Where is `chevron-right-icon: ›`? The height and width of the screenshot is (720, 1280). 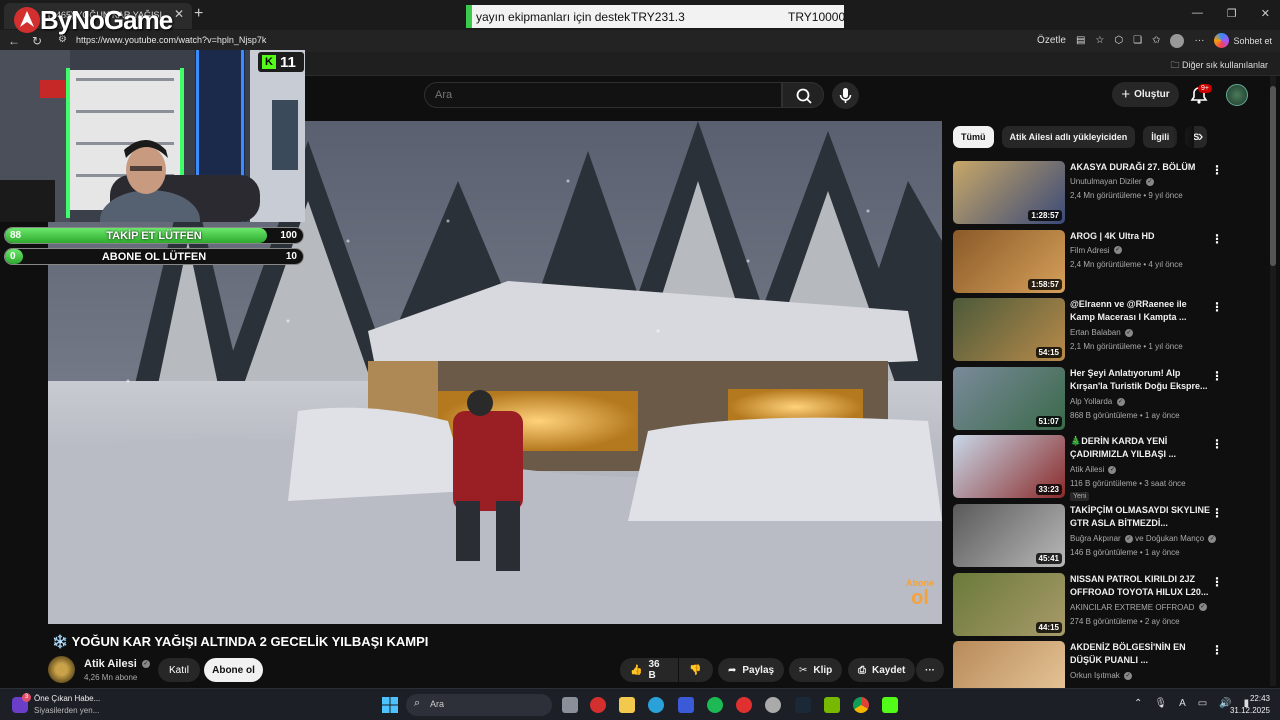
chevron-right-icon: › is located at coordinates (1200, 137).